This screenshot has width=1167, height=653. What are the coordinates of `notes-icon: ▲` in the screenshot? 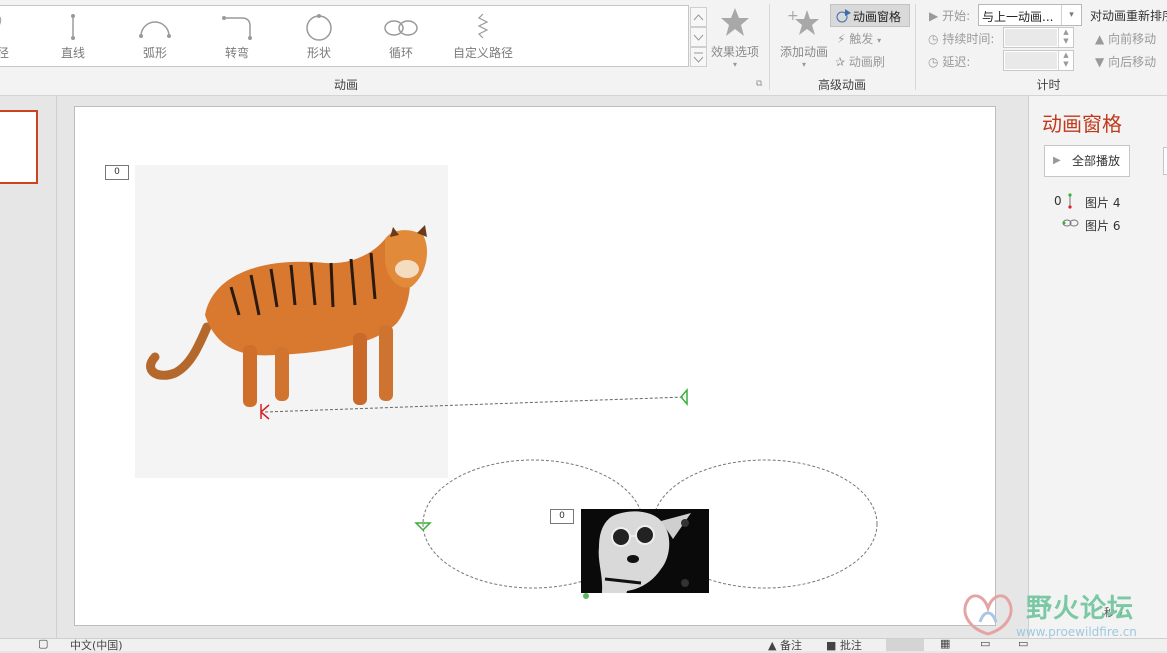 It's located at (772, 645).